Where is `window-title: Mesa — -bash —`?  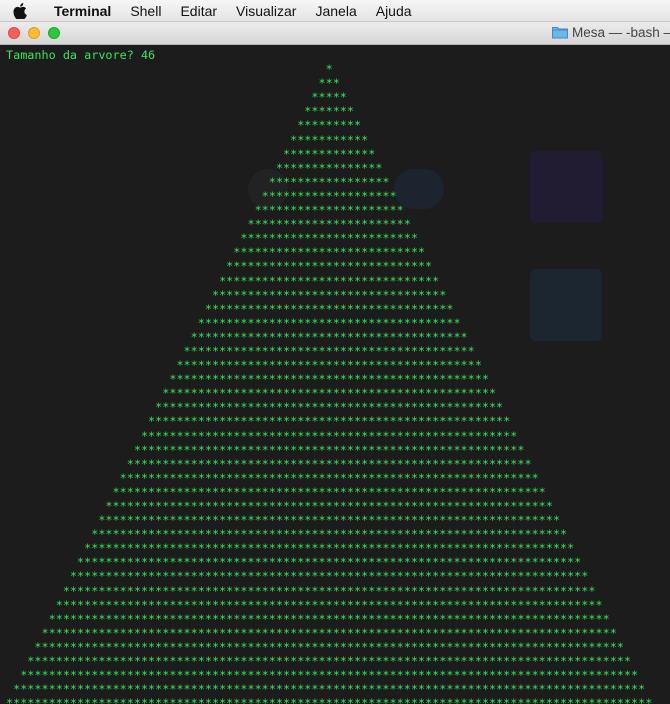
window-title: Mesa — -bash — is located at coordinates (611, 32).